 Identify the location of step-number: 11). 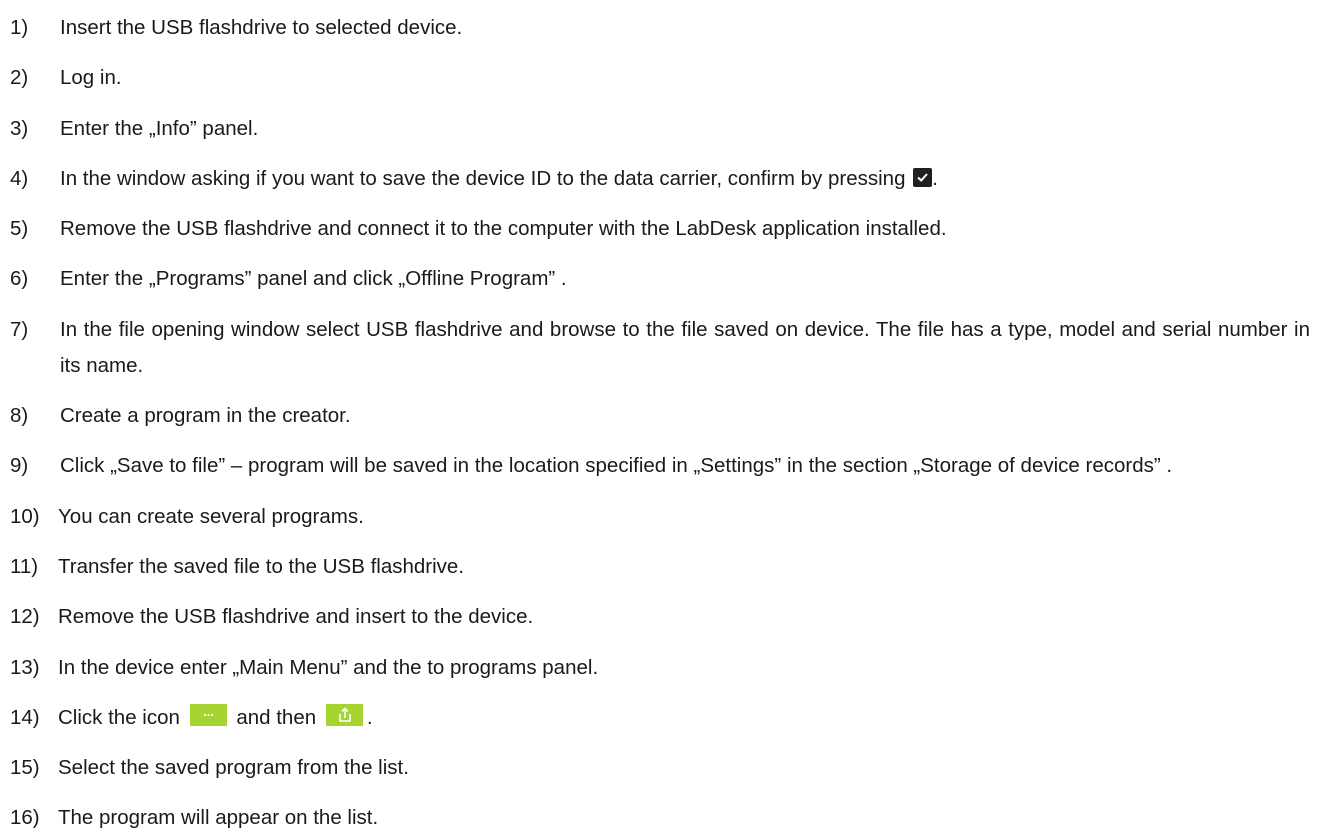
(24, 566).